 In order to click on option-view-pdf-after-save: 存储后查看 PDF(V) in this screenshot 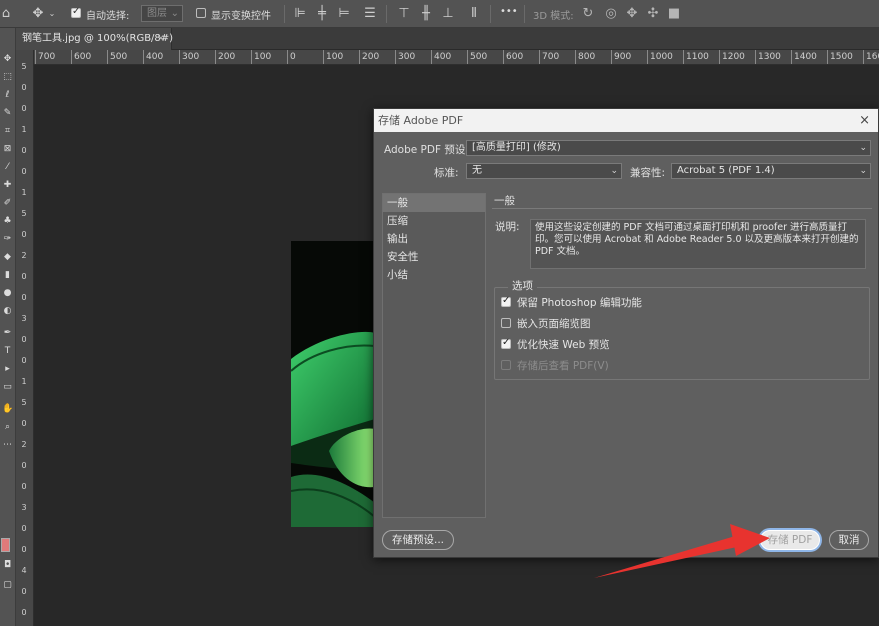, I will do `click(555, 365)`.